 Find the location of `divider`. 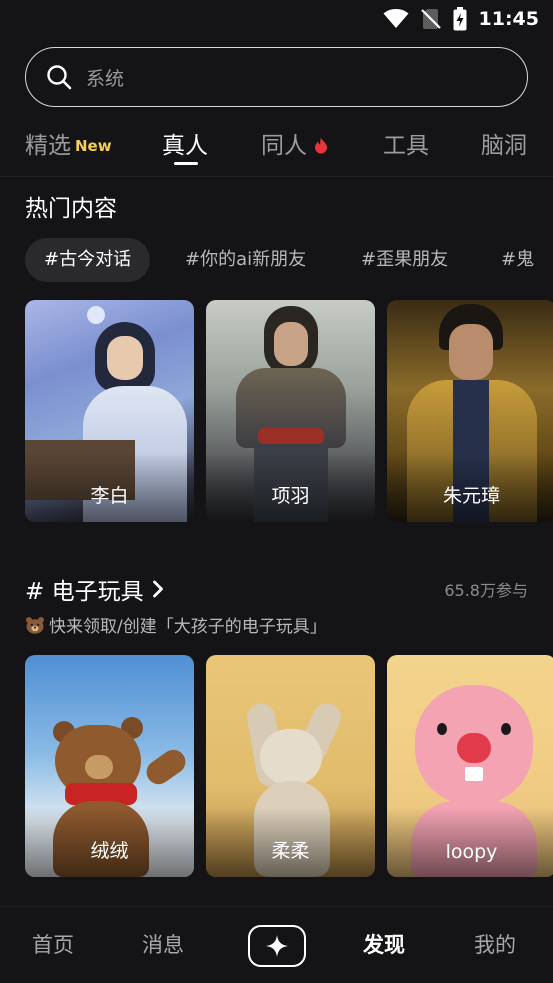

divider is located at coordinates (276, 176).